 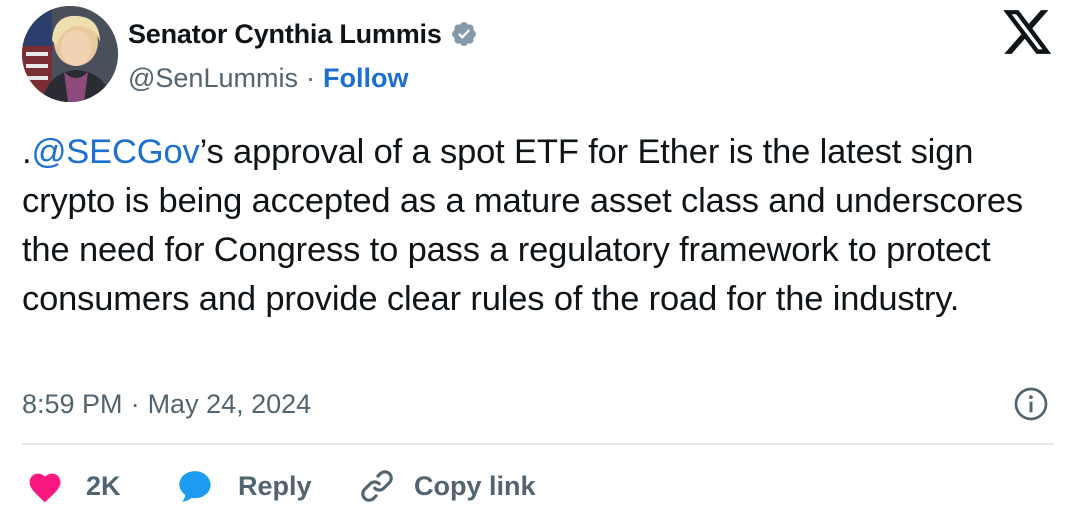 I want to click on tweet-date: May 24, 2024, so click(x=229, y=403).